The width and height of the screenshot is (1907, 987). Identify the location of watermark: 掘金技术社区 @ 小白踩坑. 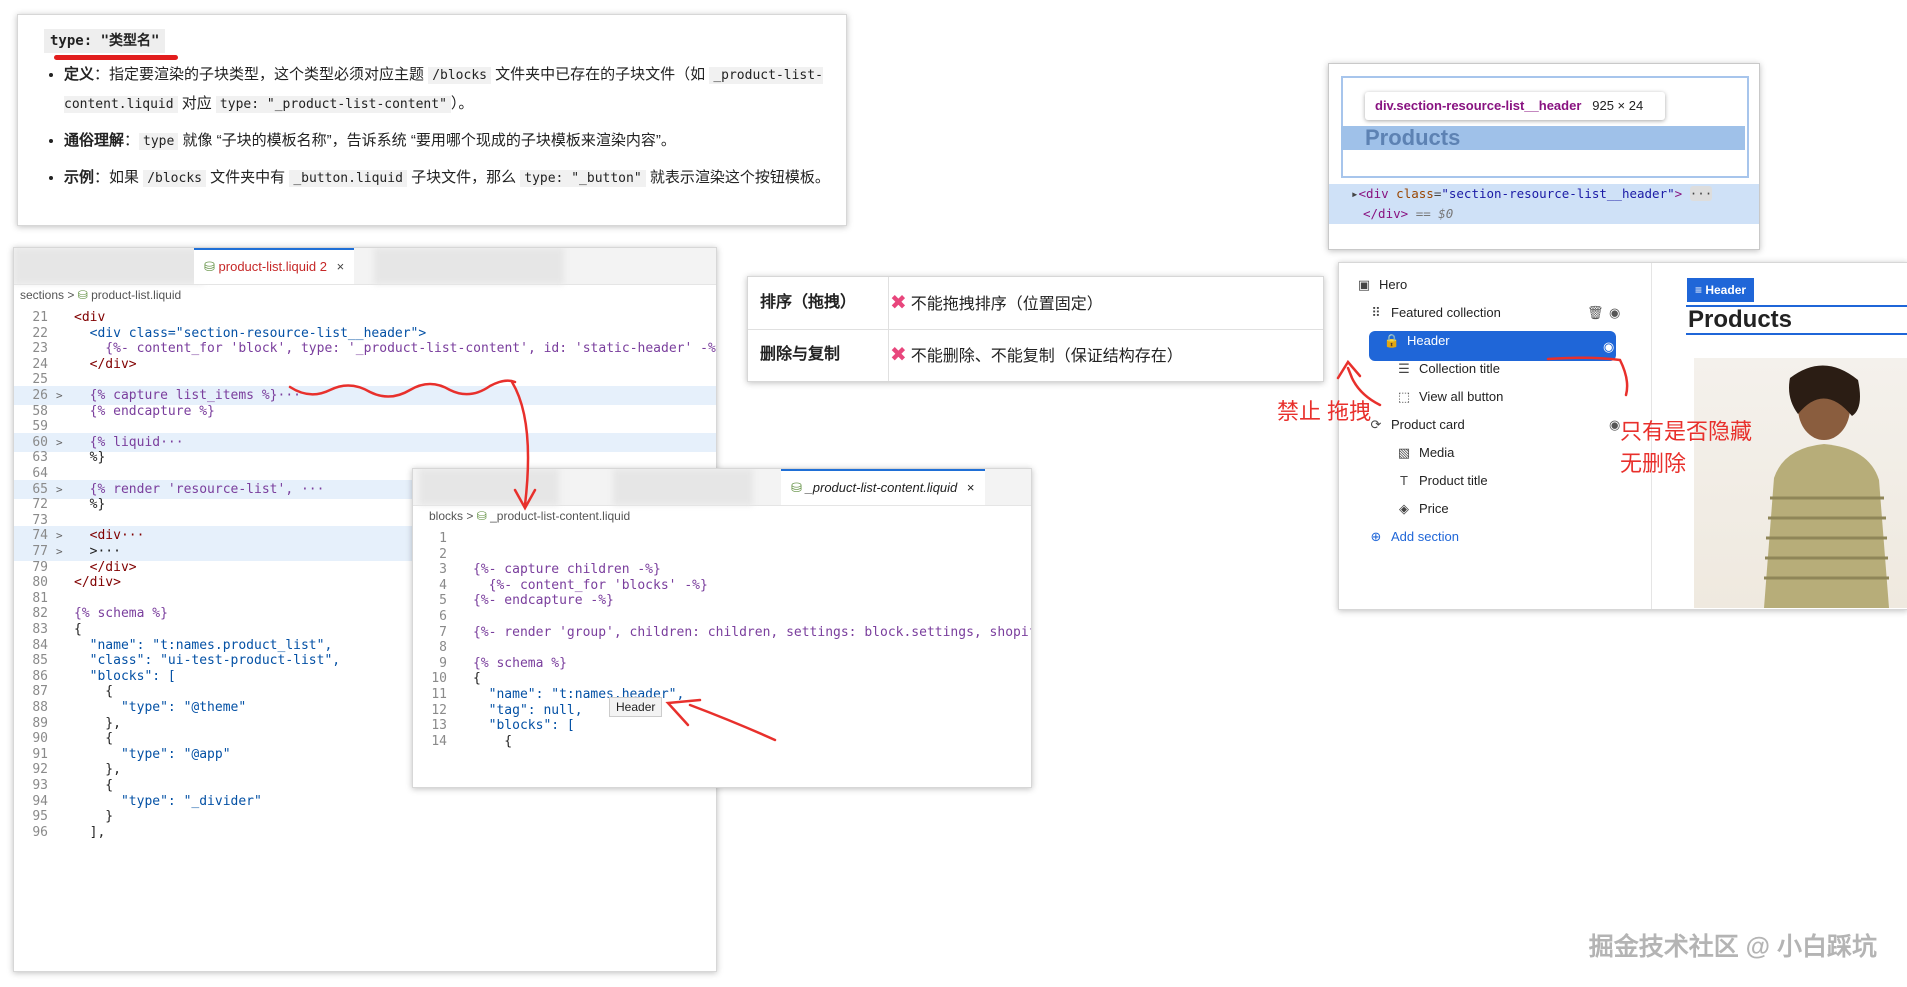
(1732, 947).